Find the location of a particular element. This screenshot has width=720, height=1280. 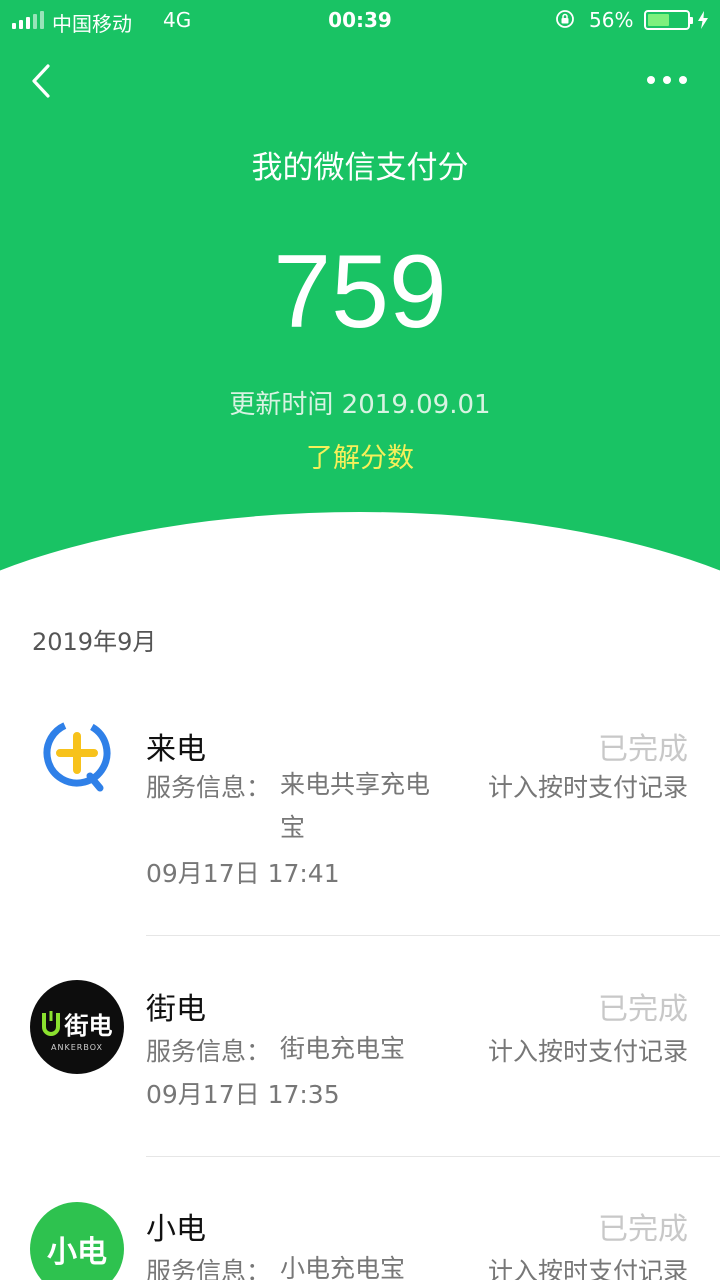

charging-bolt-icon is located at coordinates (703, 20).